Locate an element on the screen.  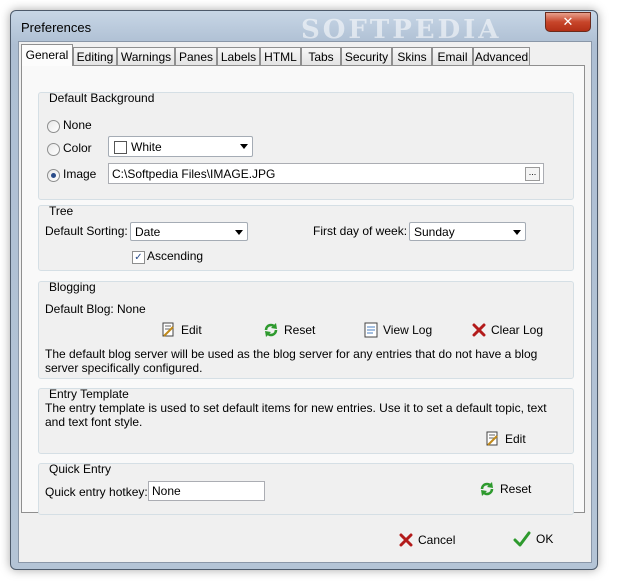
quick-entry-reset-button: Reset is located at coordinates (505, 489).